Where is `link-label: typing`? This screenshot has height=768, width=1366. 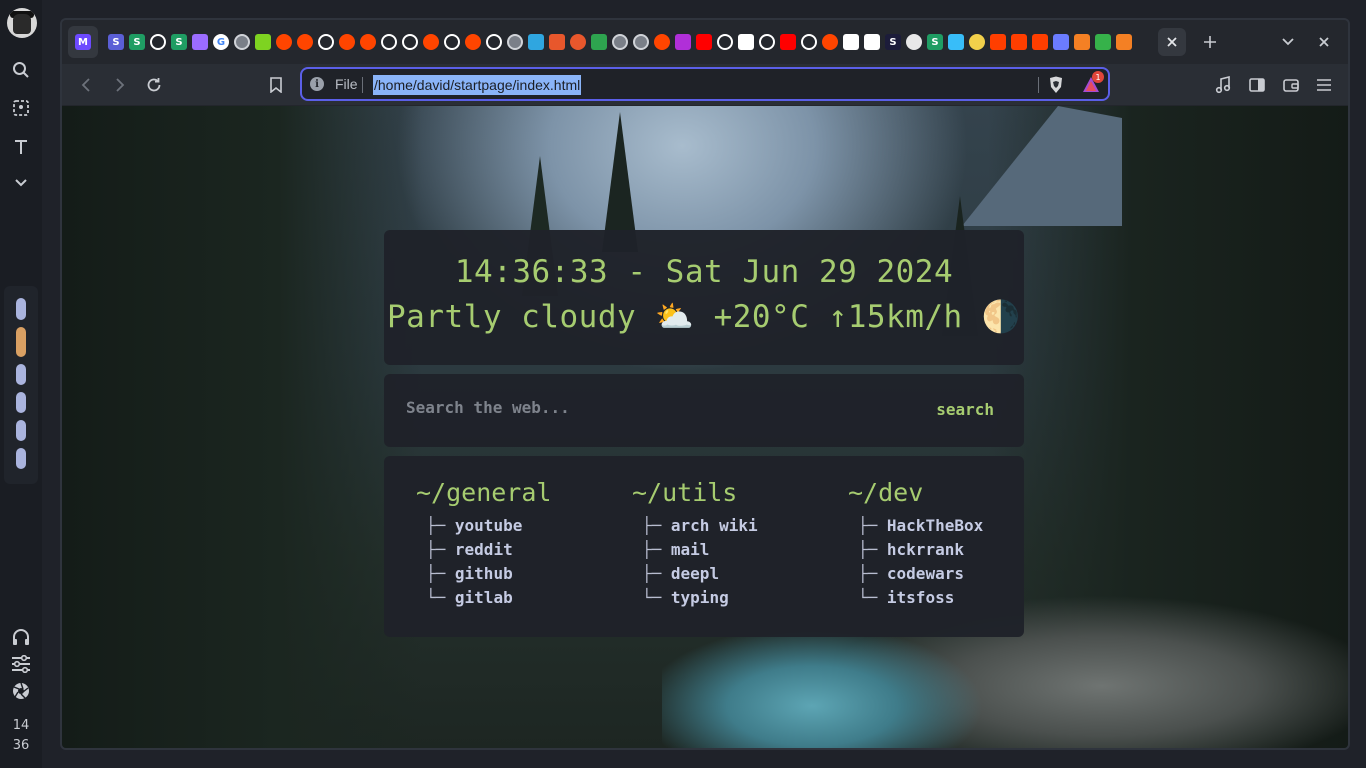 link-label: typing is located at coordinates (700, 597).